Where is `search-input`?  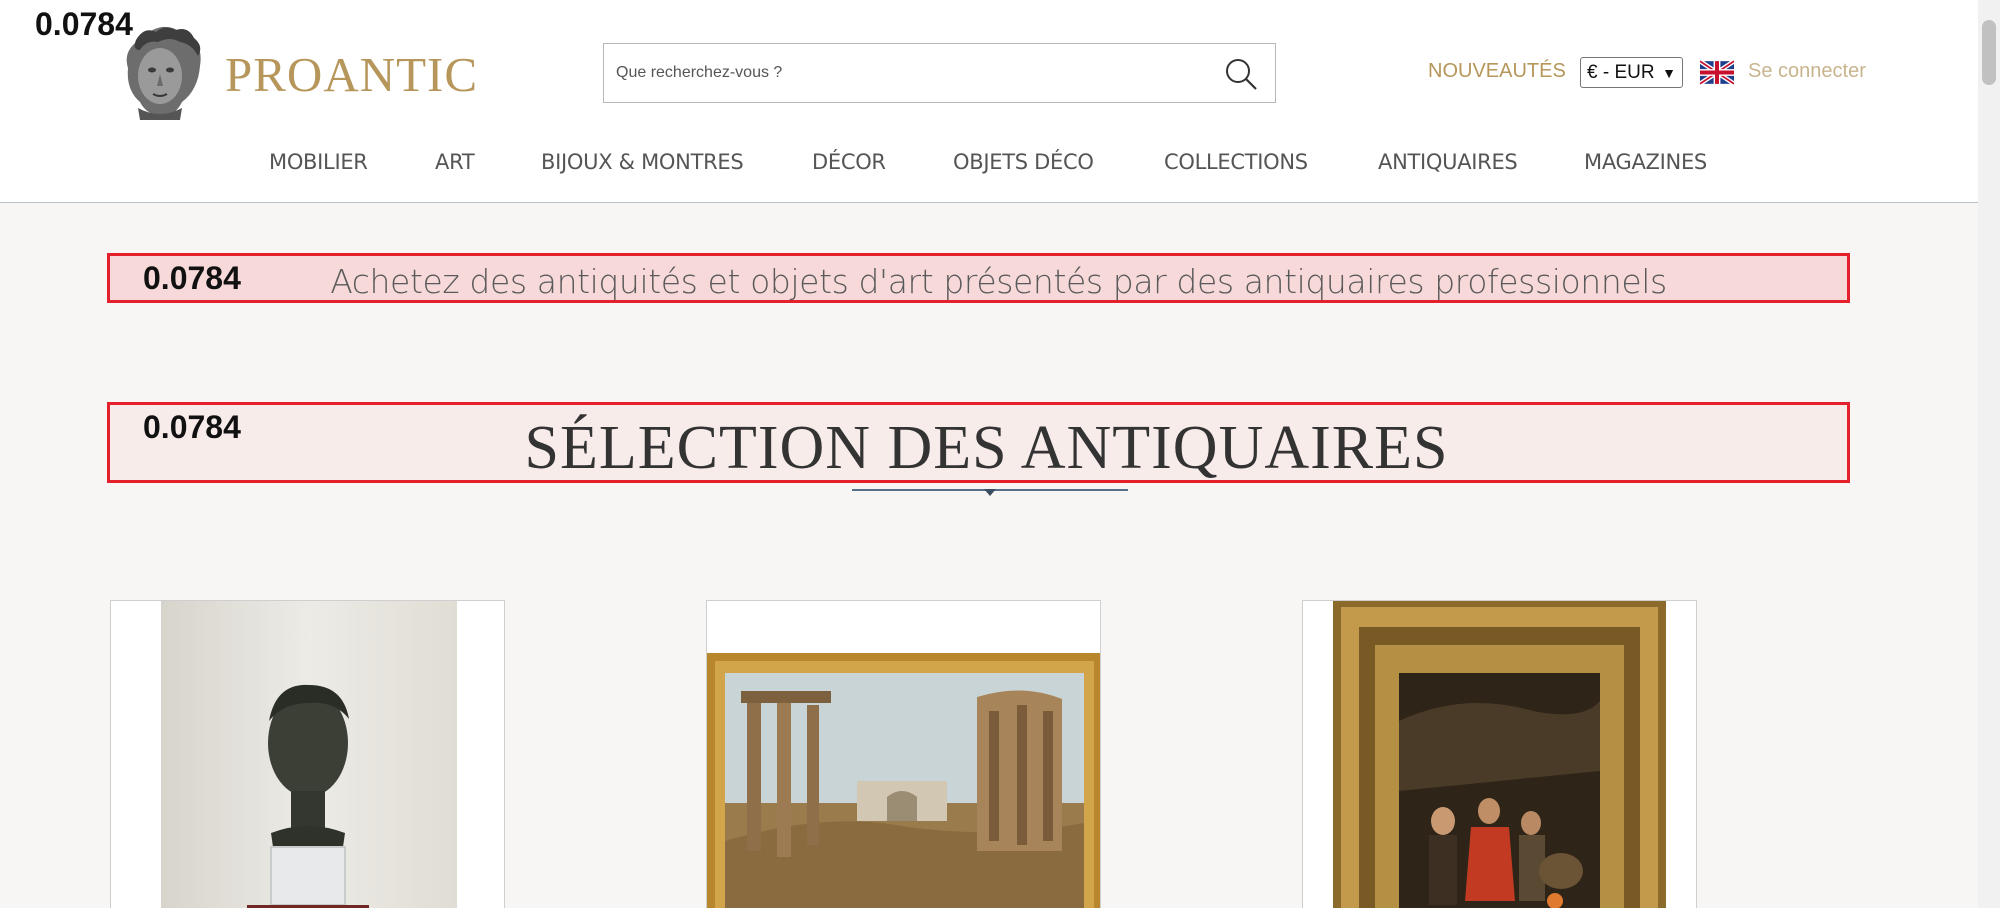
search-input is located at coordinates (906, 73).